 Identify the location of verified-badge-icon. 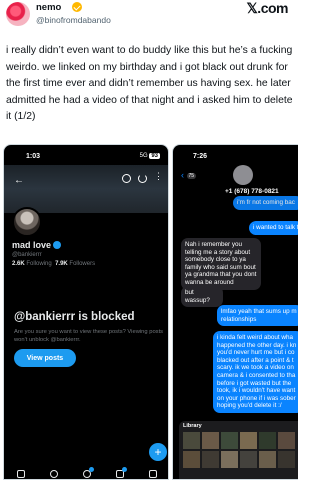
(77, 7).